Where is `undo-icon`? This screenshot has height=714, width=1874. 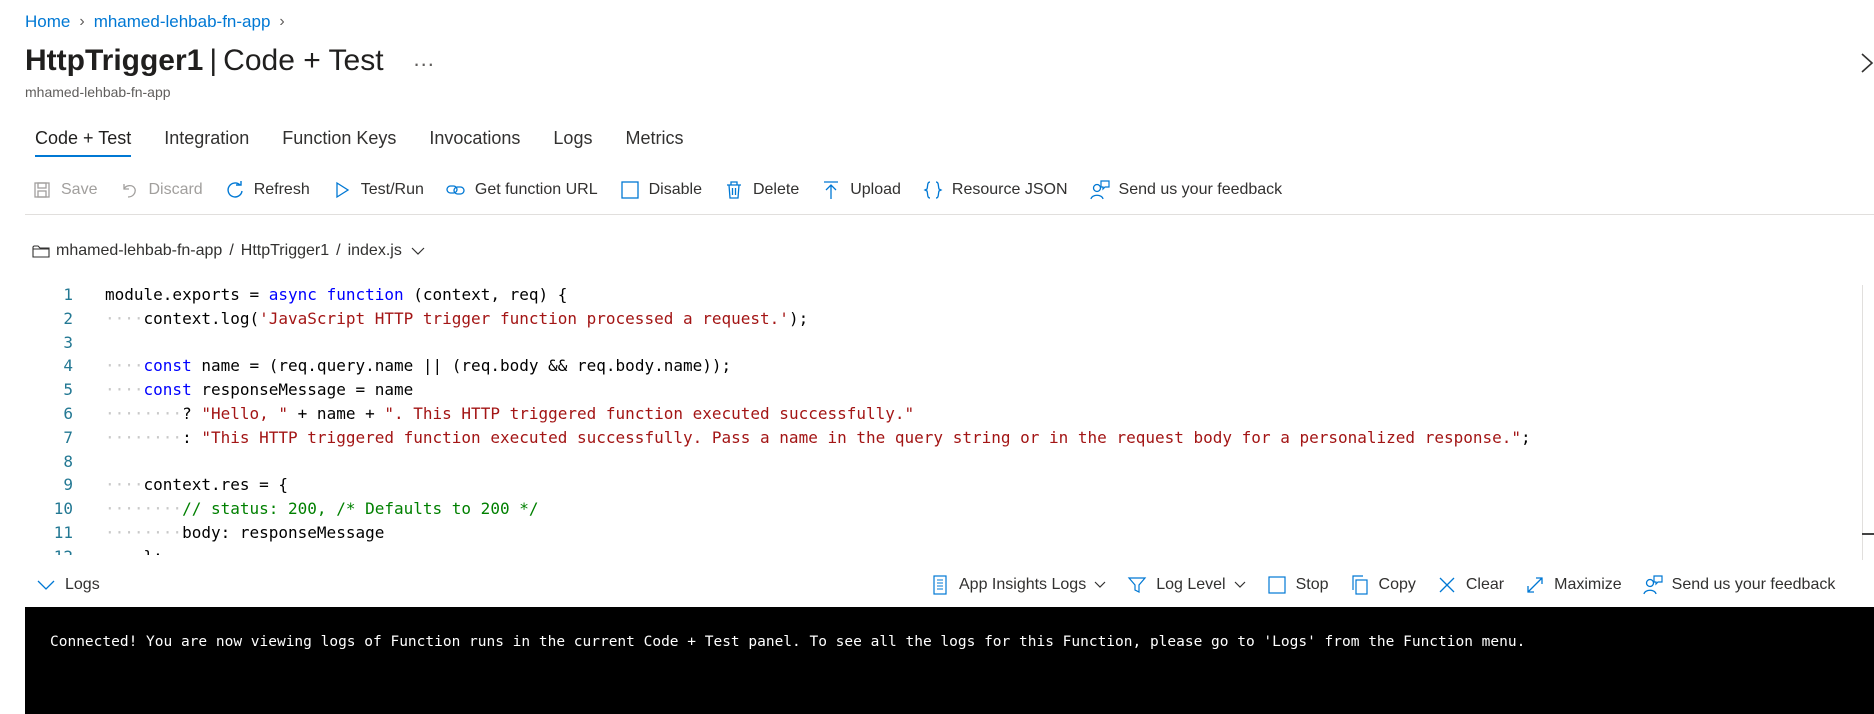 undo-icon is located at coordinates (130, 191).